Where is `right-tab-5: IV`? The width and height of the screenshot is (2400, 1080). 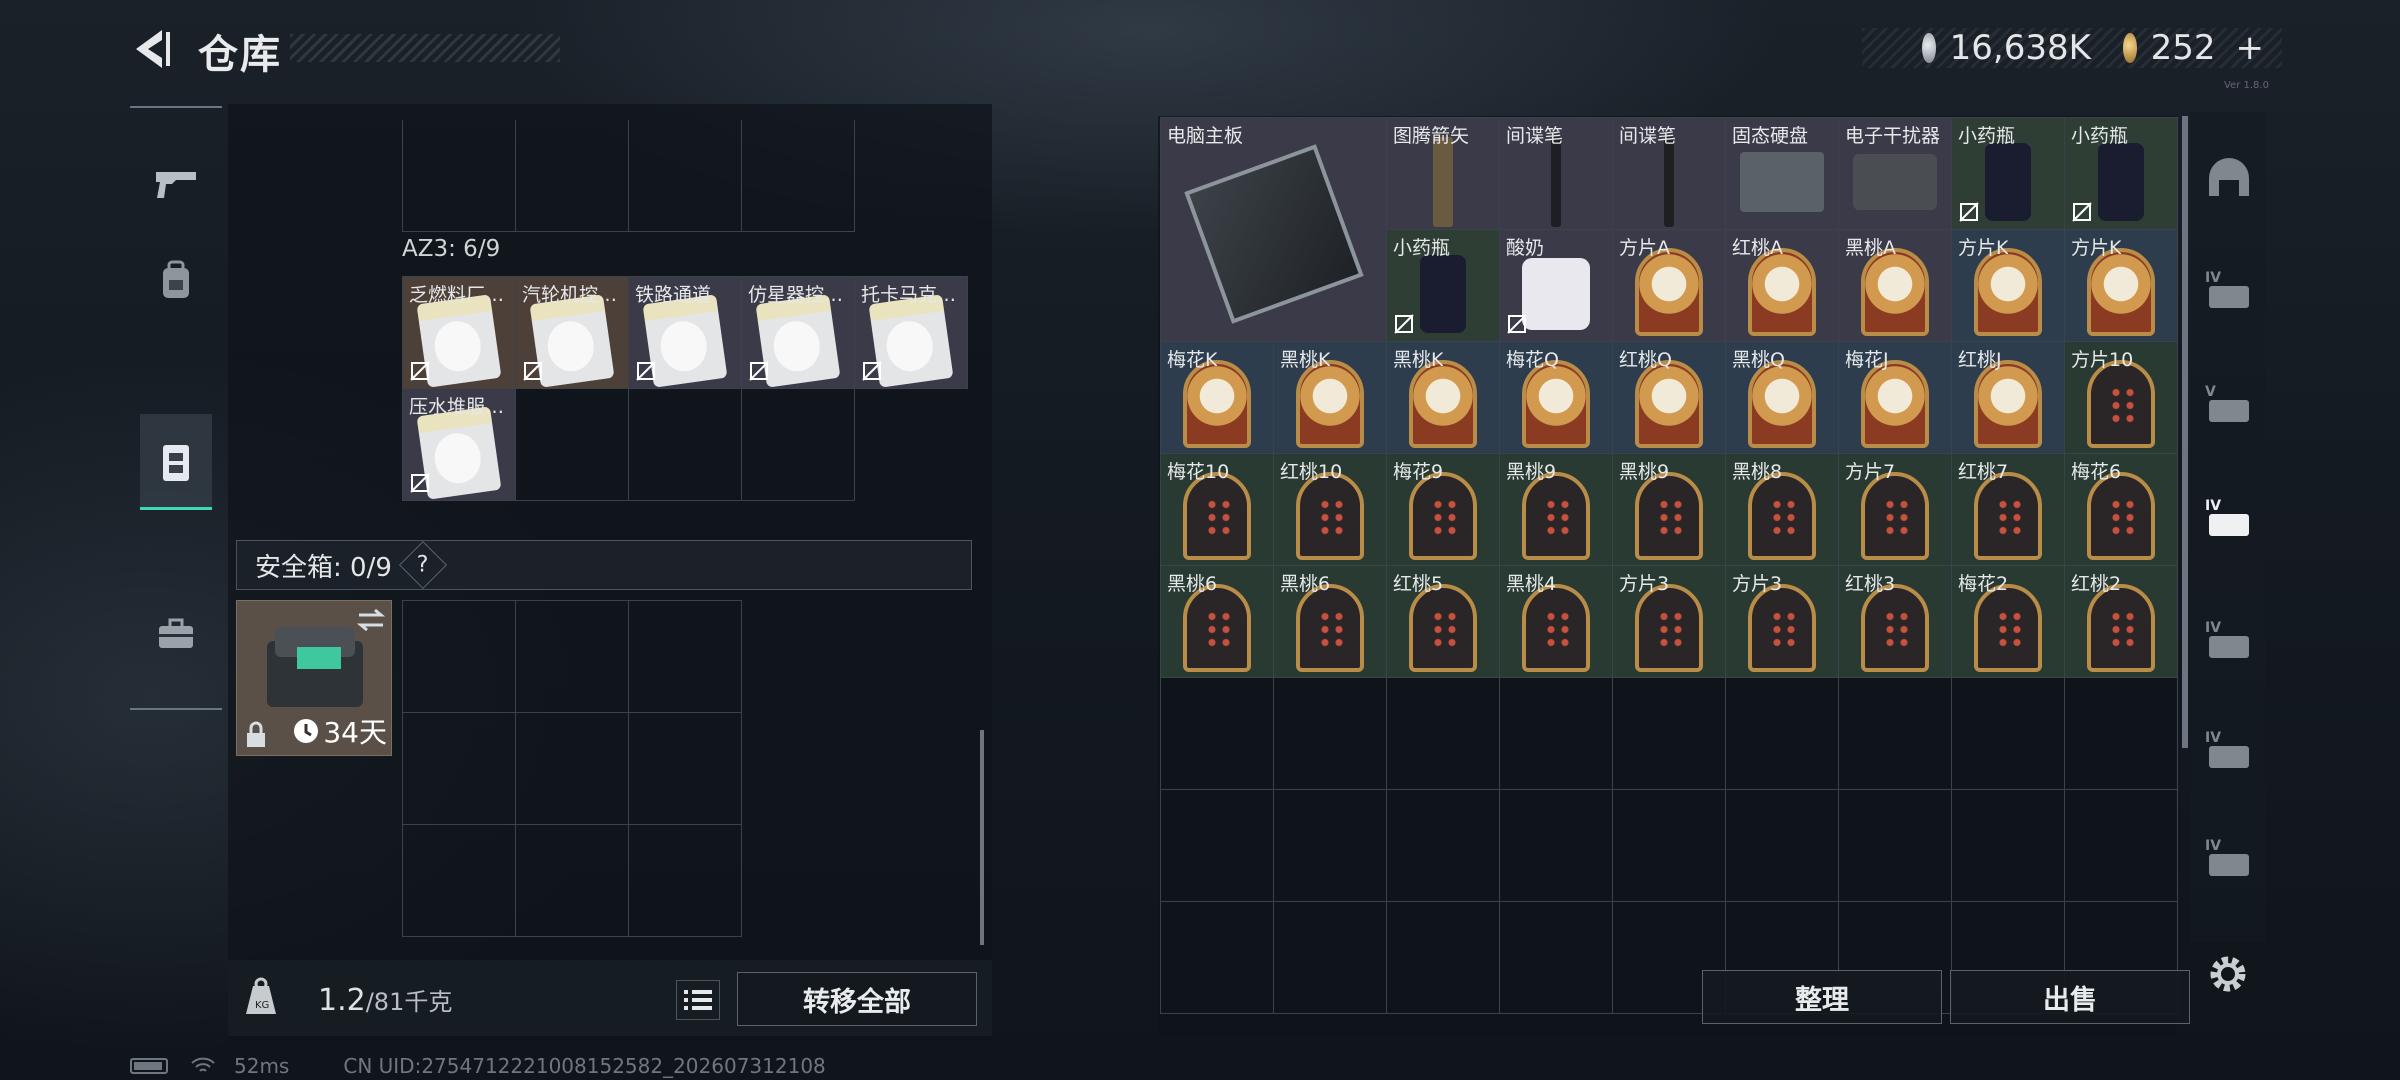
right-tab-5: IV is located at coordinates (2229, 750).